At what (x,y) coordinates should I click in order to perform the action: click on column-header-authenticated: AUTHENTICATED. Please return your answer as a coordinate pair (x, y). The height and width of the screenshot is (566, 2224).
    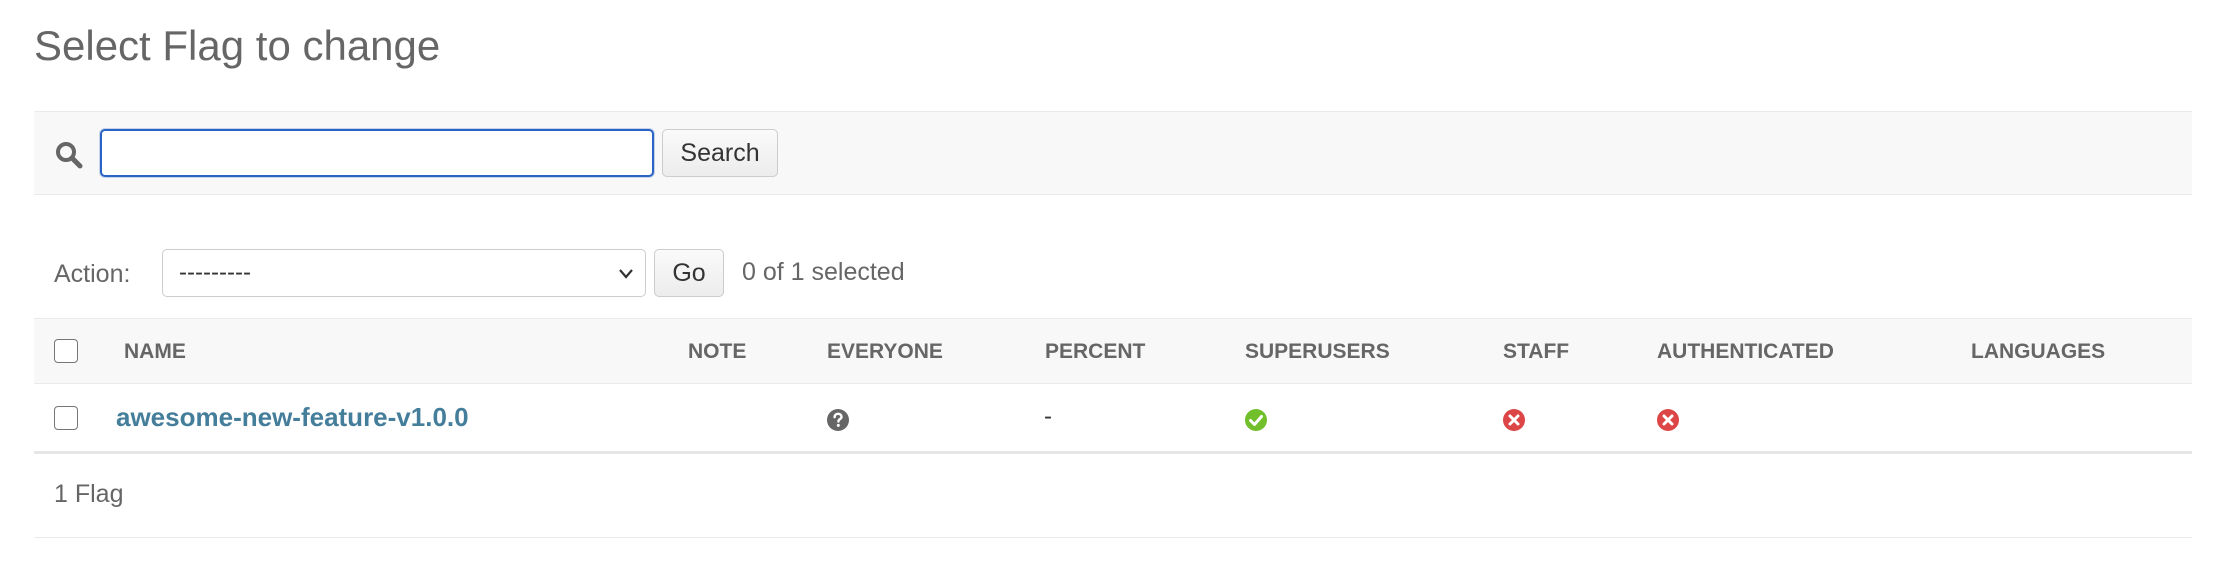
    Looking at the image, I should click on (1745, 352).